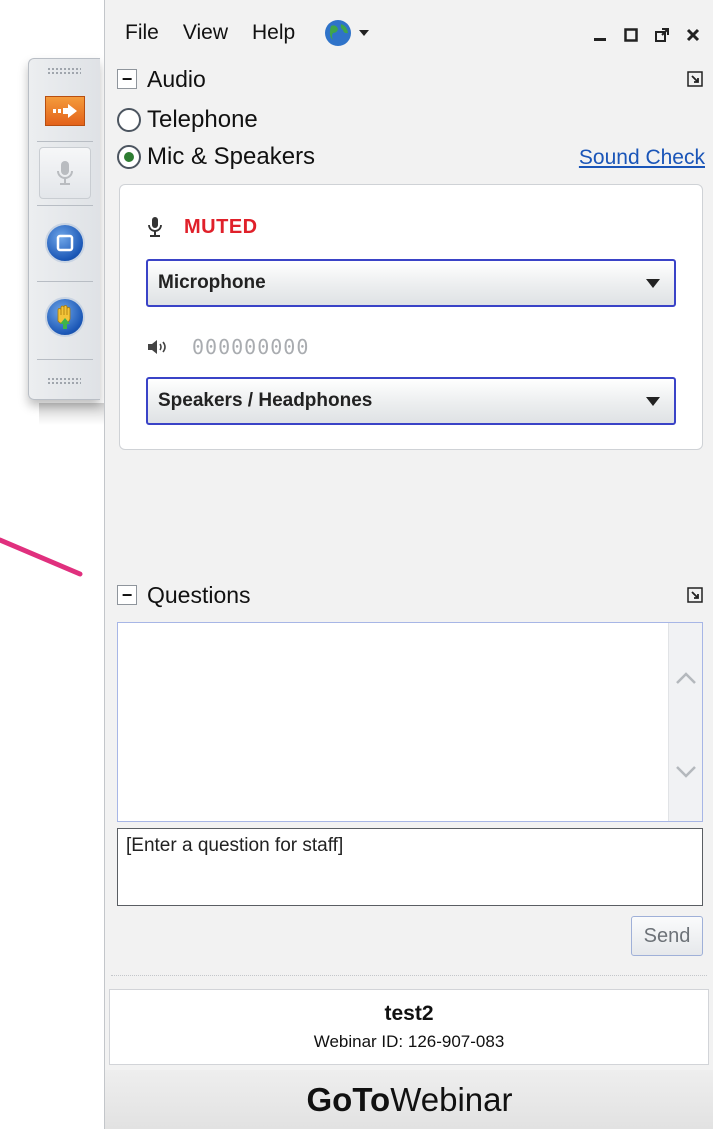 This screenshot has height=1129, width=713. Describe the element at coordinates (685, 722) in the screenshot. I see `questions-scrollbar` at that location.